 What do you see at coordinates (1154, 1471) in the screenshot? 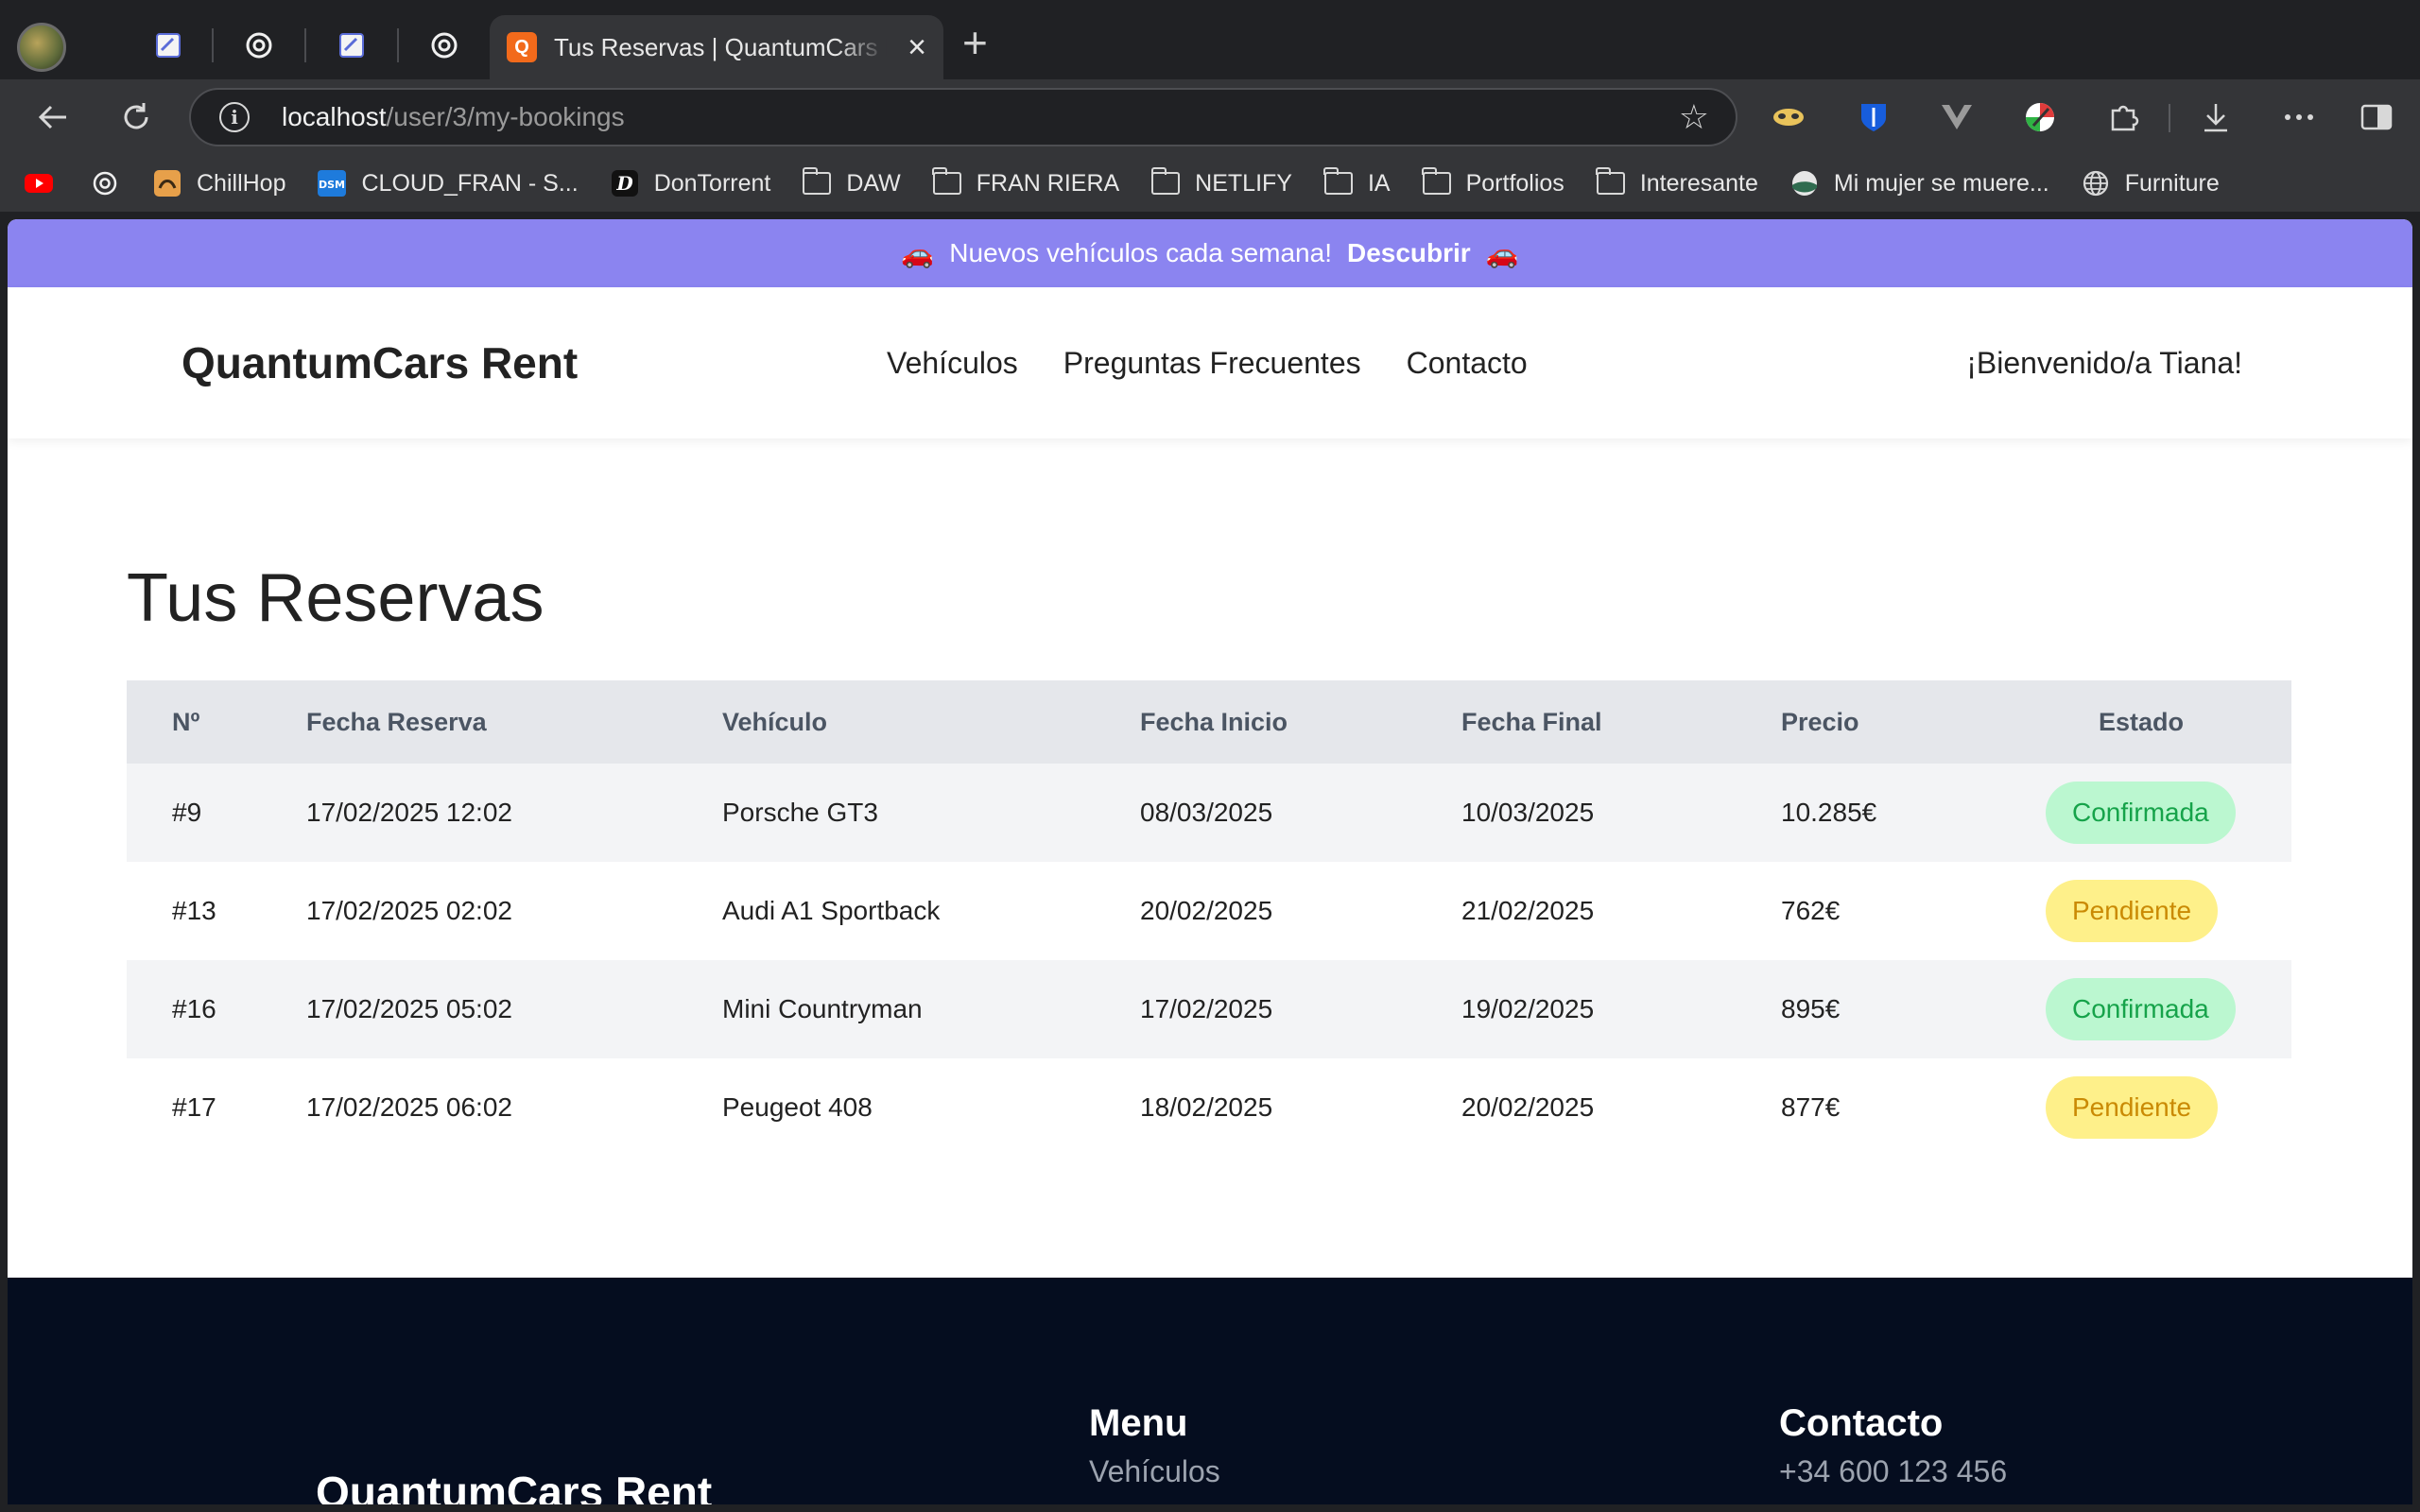
I see `footer-link-vehiculos: Vehículos` at bounding box center [1154, 1471].